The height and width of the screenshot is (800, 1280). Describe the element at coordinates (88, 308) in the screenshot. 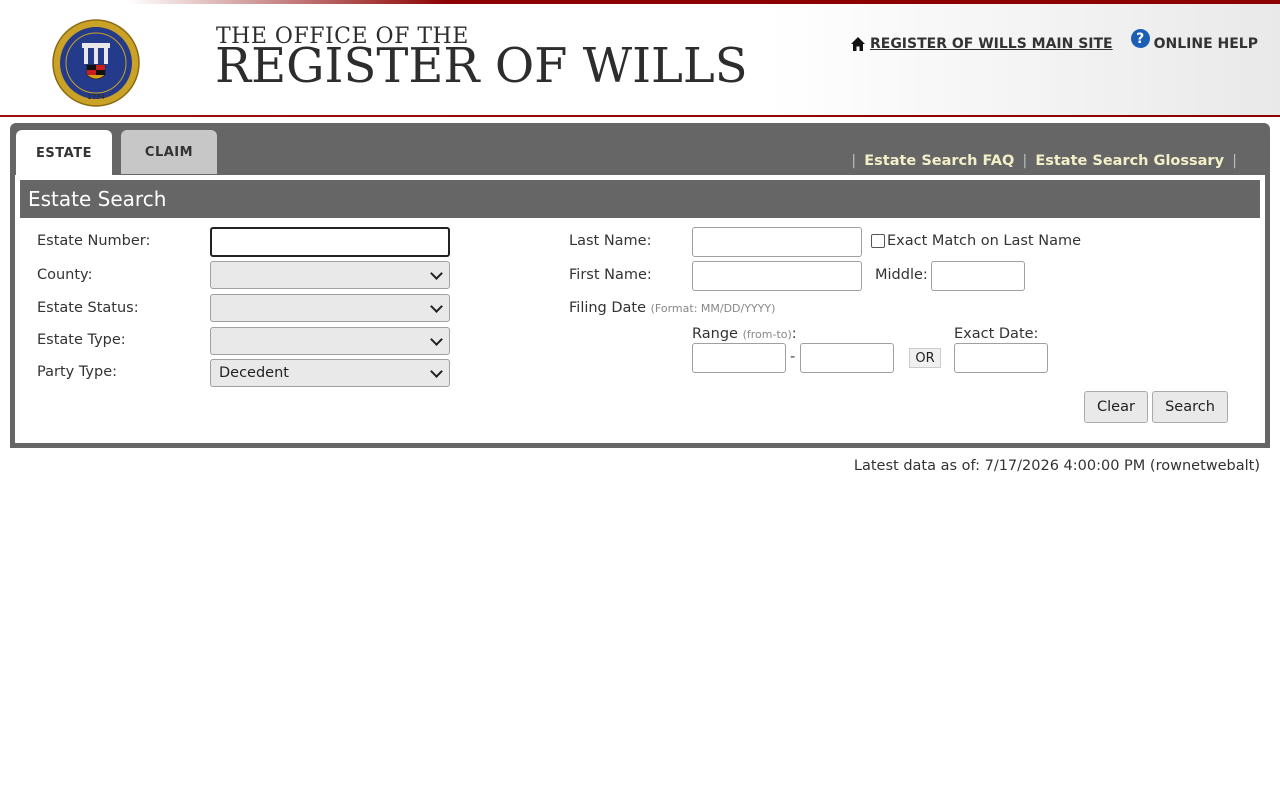

I see `estate-status-label: Estate Status:` at that location.